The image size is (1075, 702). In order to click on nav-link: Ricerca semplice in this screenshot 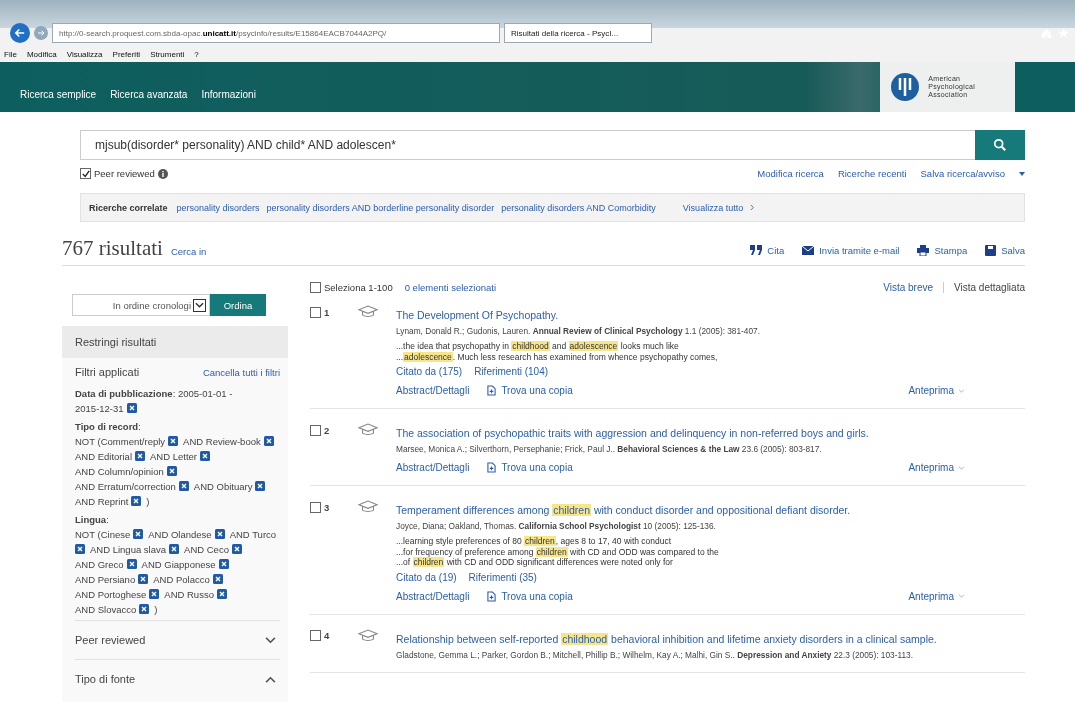, I will do `click(58, 94)`.